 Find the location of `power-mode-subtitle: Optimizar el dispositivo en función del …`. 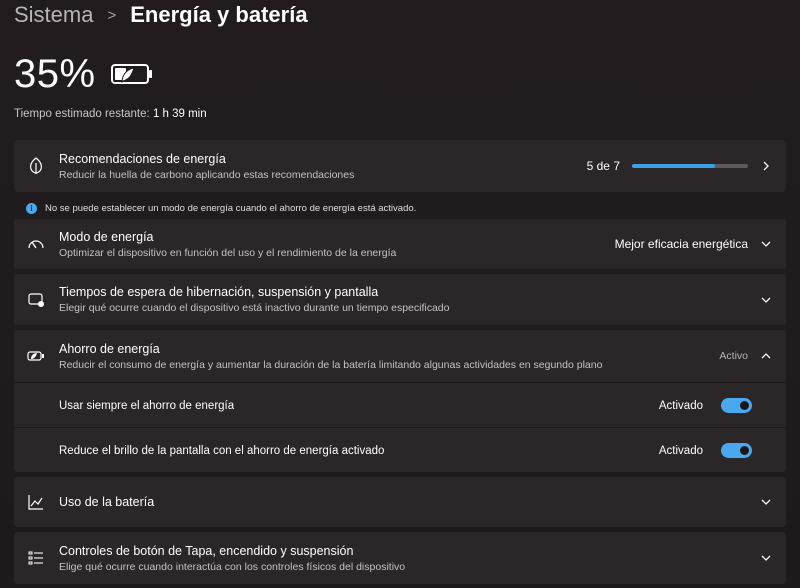

power-mode-subtitle: Optimizar el dispositivo en función del … is located at coordinates (228, 252).